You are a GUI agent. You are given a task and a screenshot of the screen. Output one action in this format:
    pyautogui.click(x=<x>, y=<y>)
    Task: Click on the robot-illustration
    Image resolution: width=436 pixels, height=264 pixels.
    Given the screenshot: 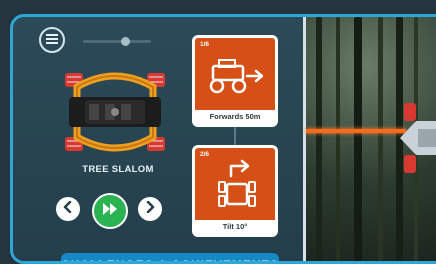 What is the action you would take?
    pyautogui.click(x=115, y=112)
    